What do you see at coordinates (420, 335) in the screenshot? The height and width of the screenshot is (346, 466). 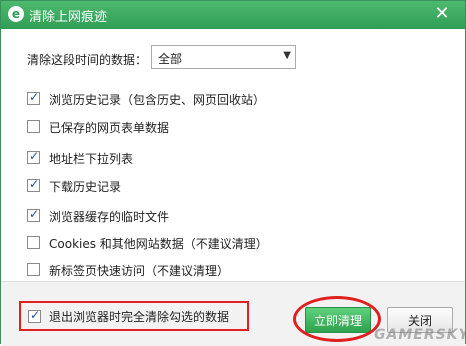 I see `watermark: GAMERSKY` at bounding box center [420, 335].